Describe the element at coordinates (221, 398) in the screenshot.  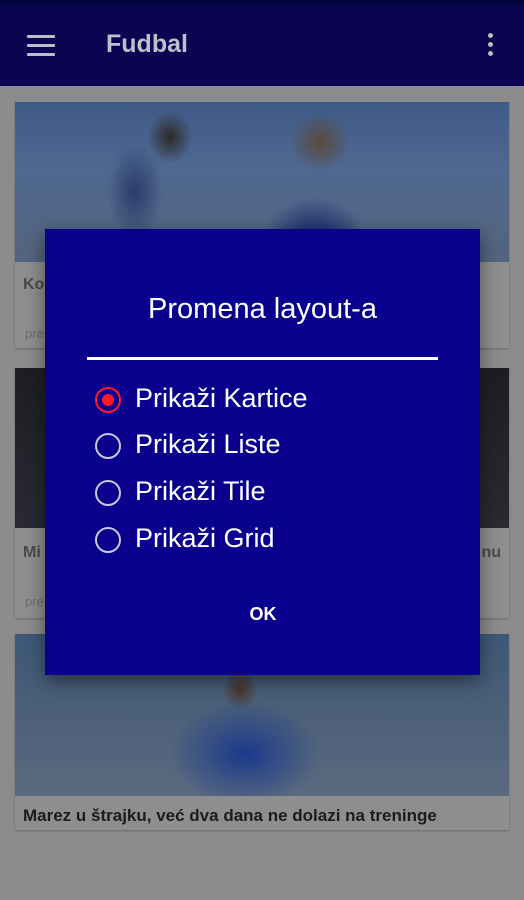
I see `radio-label: Prikaži Kartice` at that location.